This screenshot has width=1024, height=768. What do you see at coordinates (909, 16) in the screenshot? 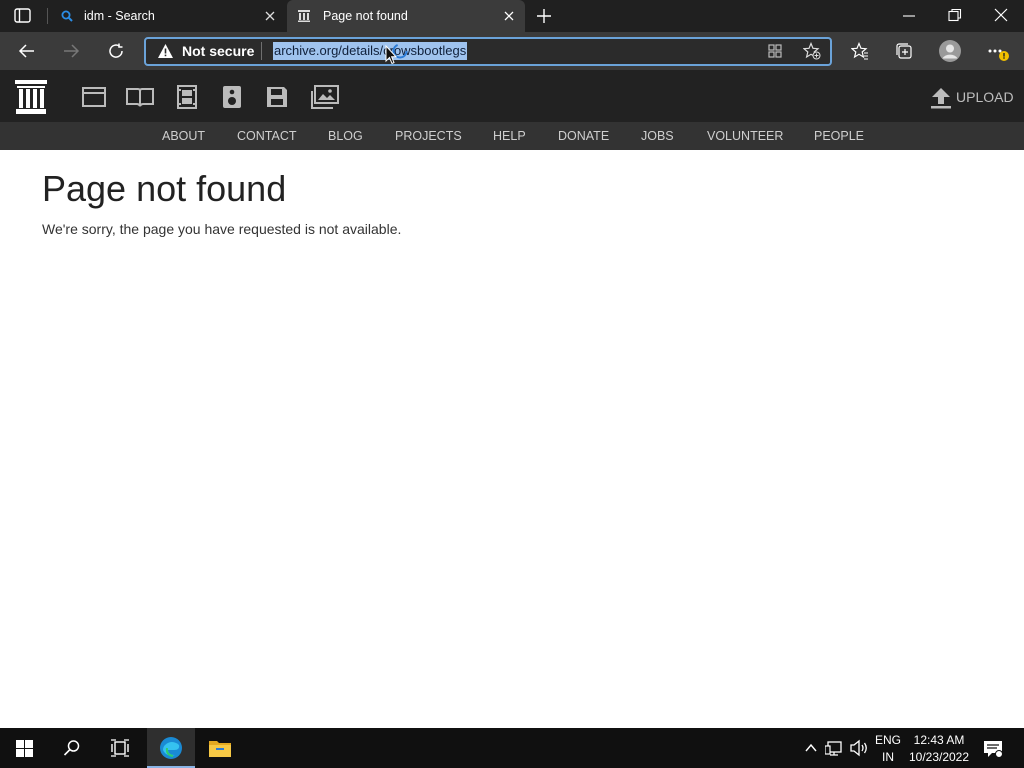
I see `minimize-icon` at bounding box center [909, 16].